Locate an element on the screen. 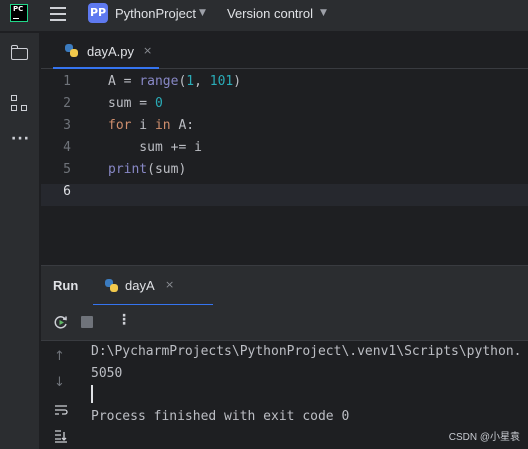 This screenshot has height=449, width=528. tab-label: dayA.py is located at coordinates (110, 51).